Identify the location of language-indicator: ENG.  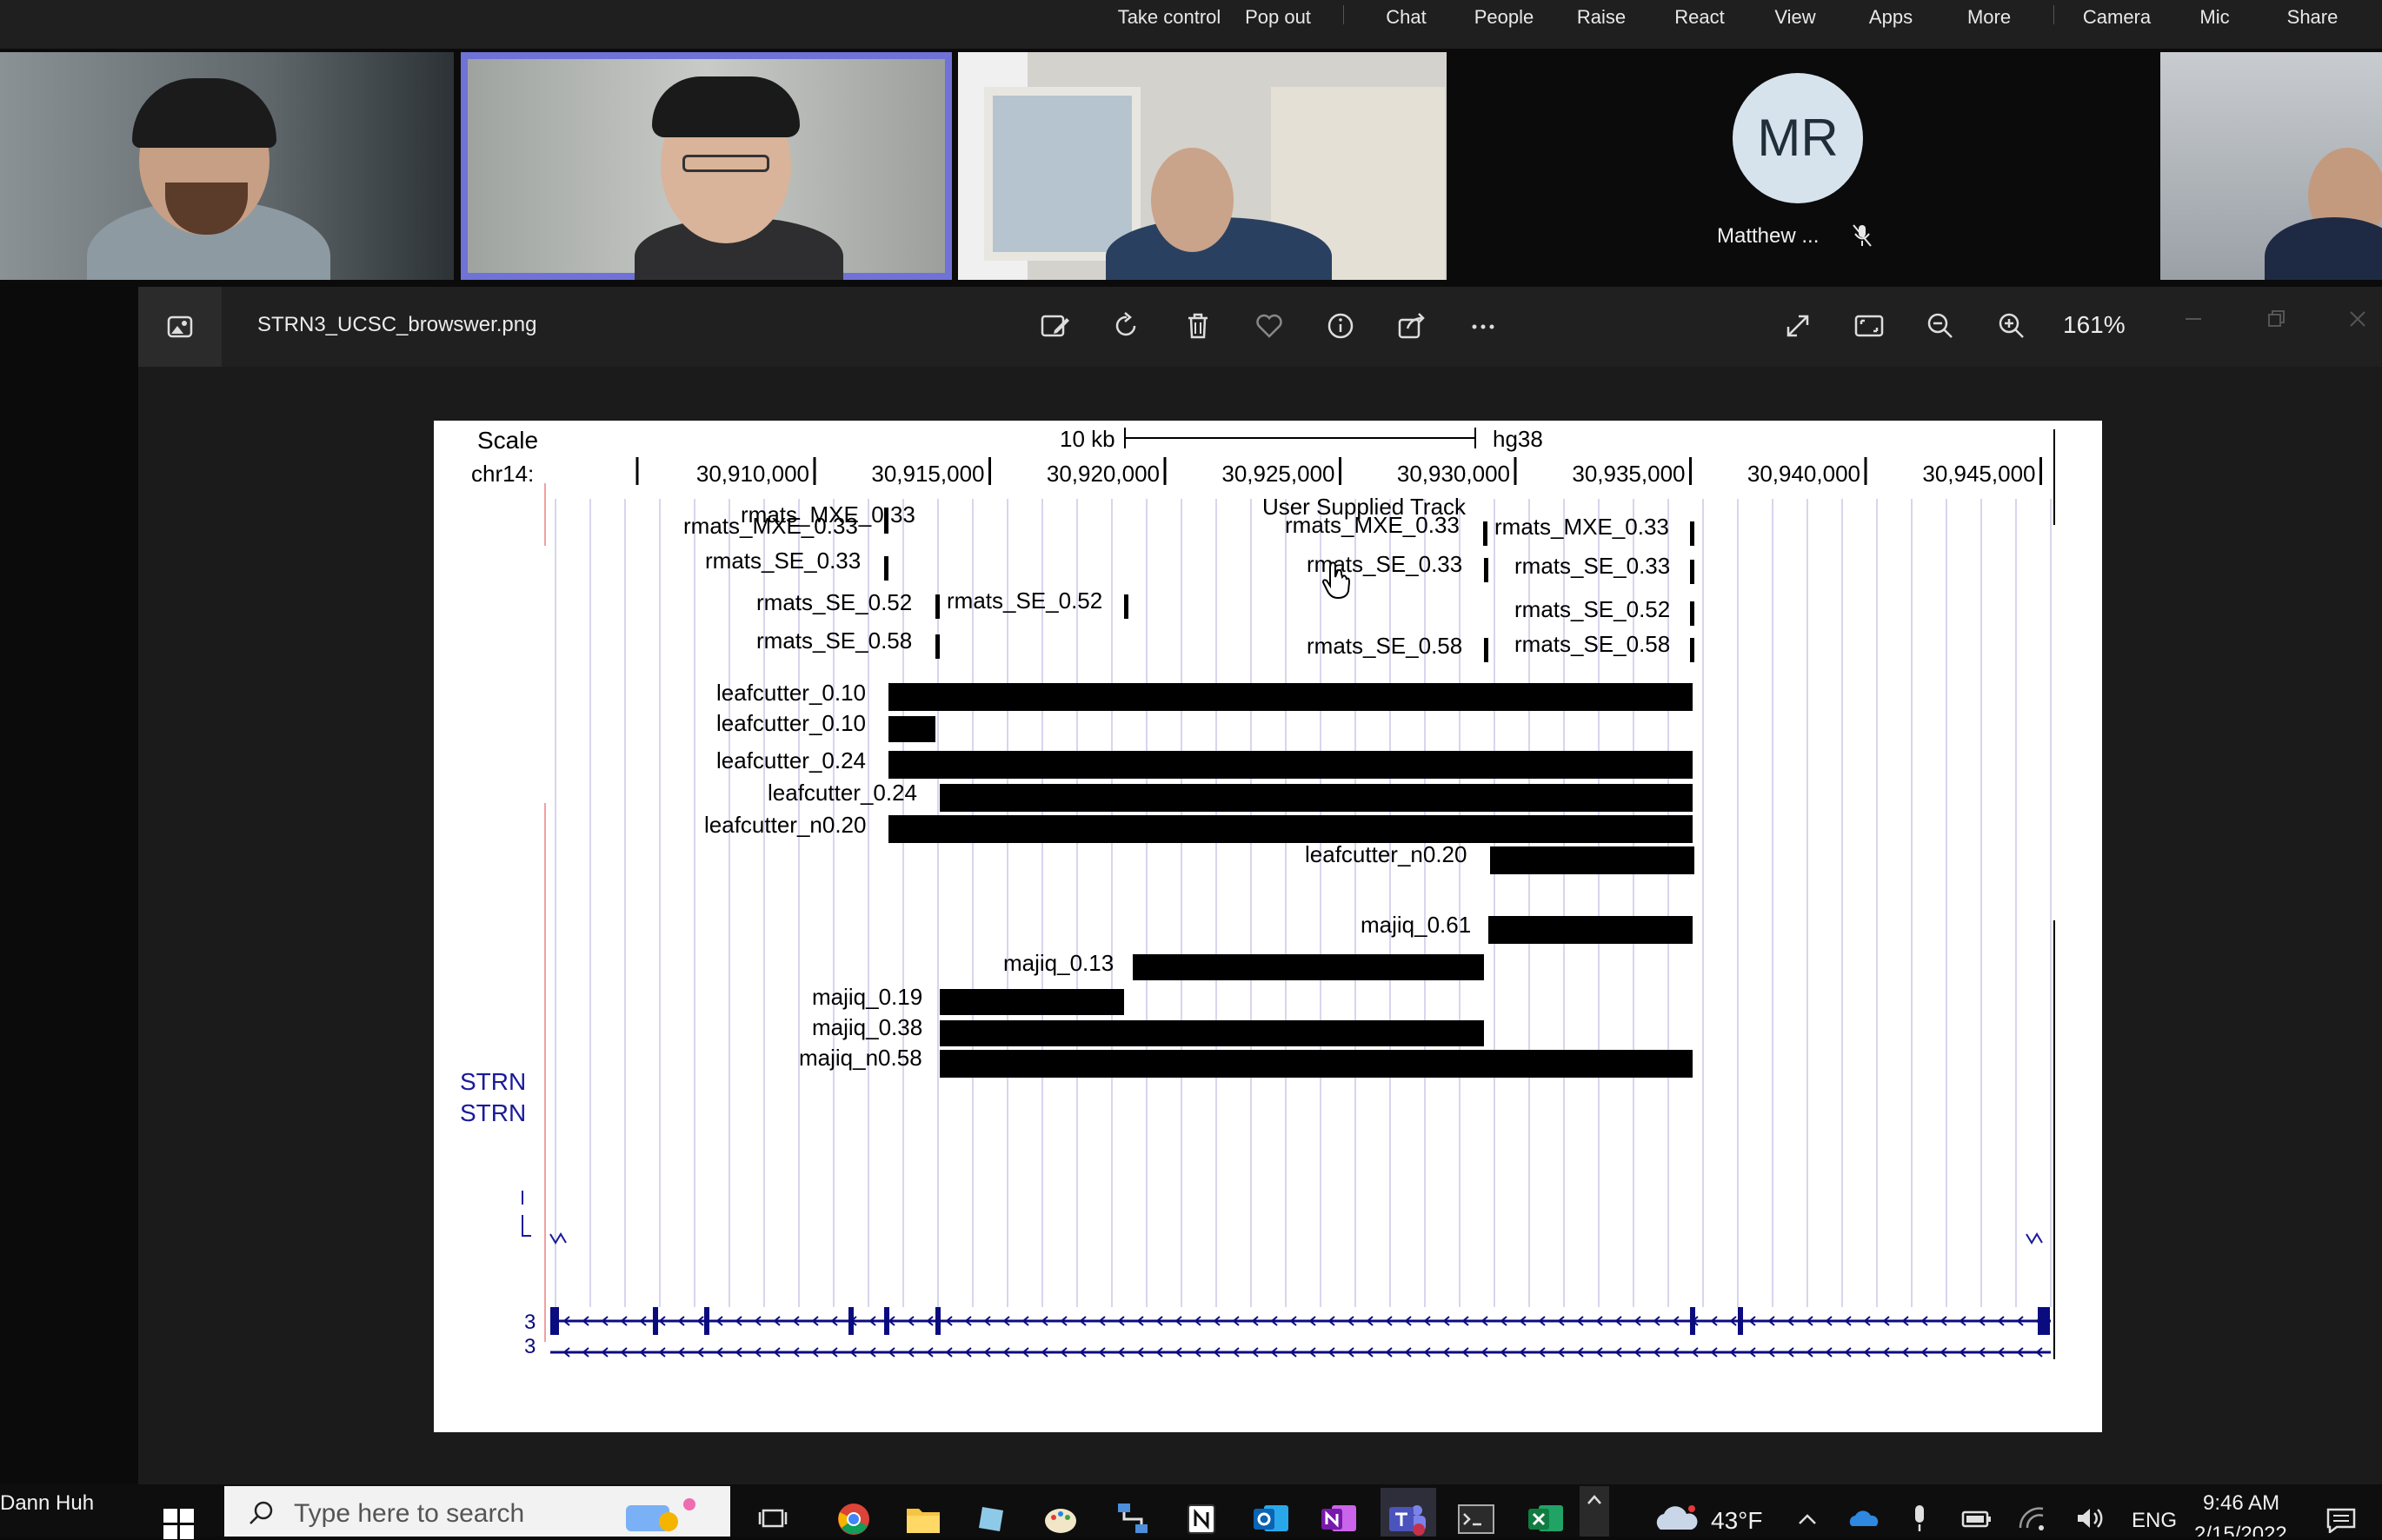
(2154, 1521).